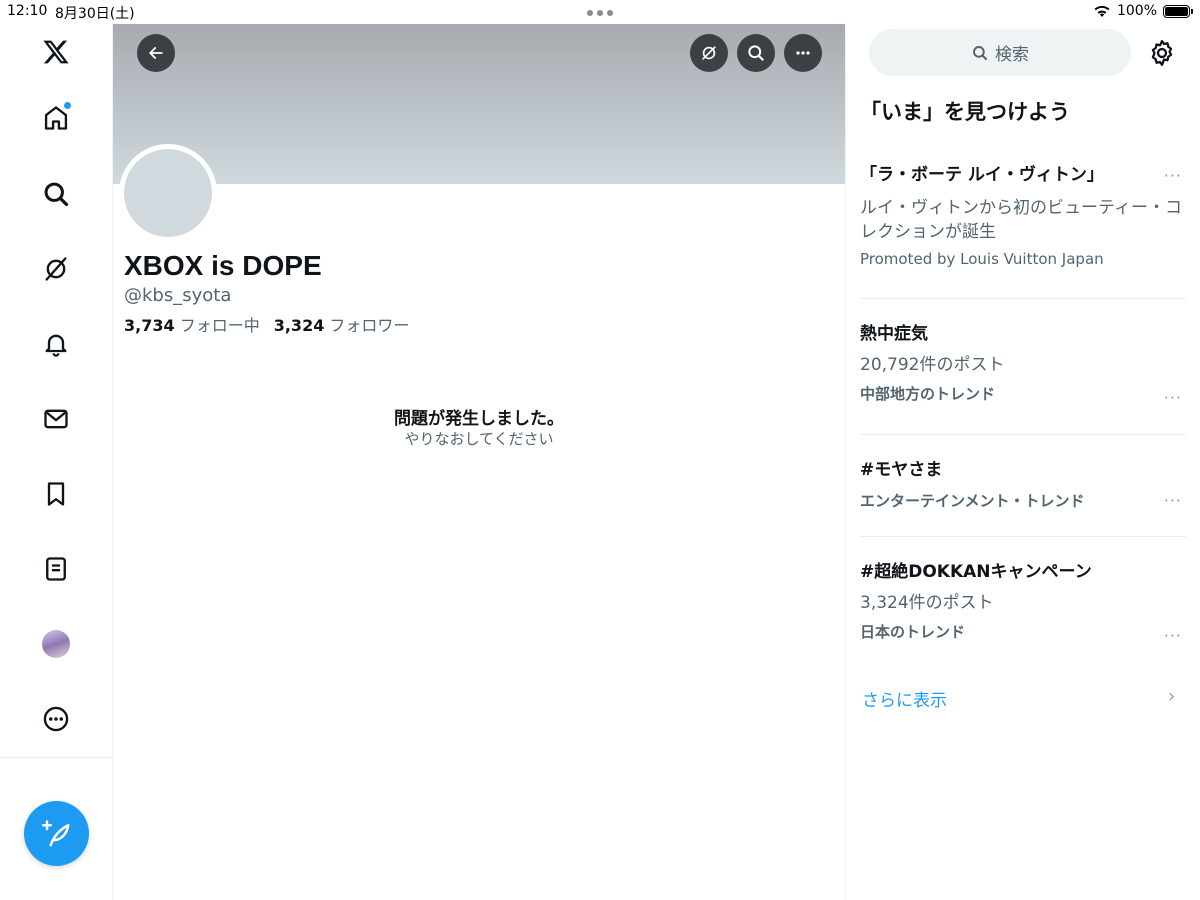  What do you see at coordinates (223, 265) in the screenshot?
I see `display-name: XBOX is DOPE` at bounding box center [223, 265].